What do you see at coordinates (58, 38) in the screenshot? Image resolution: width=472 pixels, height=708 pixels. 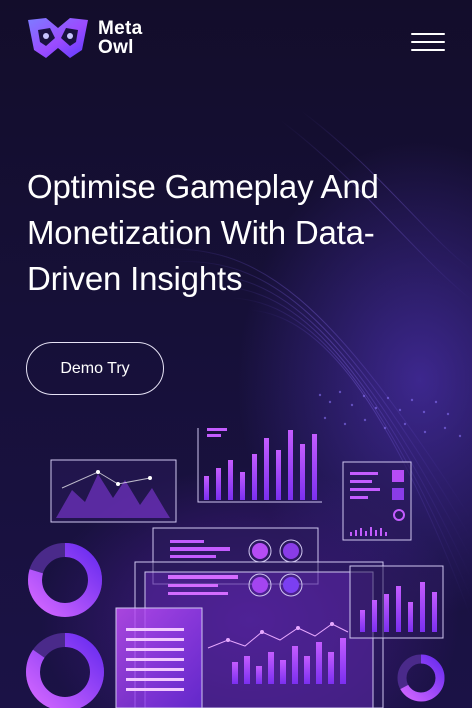 I see `owl-mask-logo-icon` at bounding box center [58, 38].